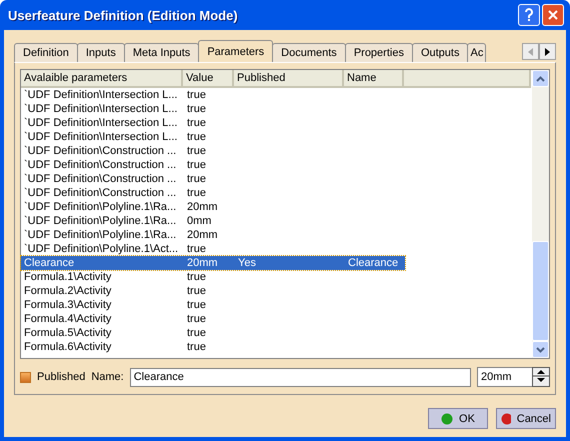 The image size is (570, 441). I want to click on parameter-cell-text: Formula.1\Activity, so click(67, 277).